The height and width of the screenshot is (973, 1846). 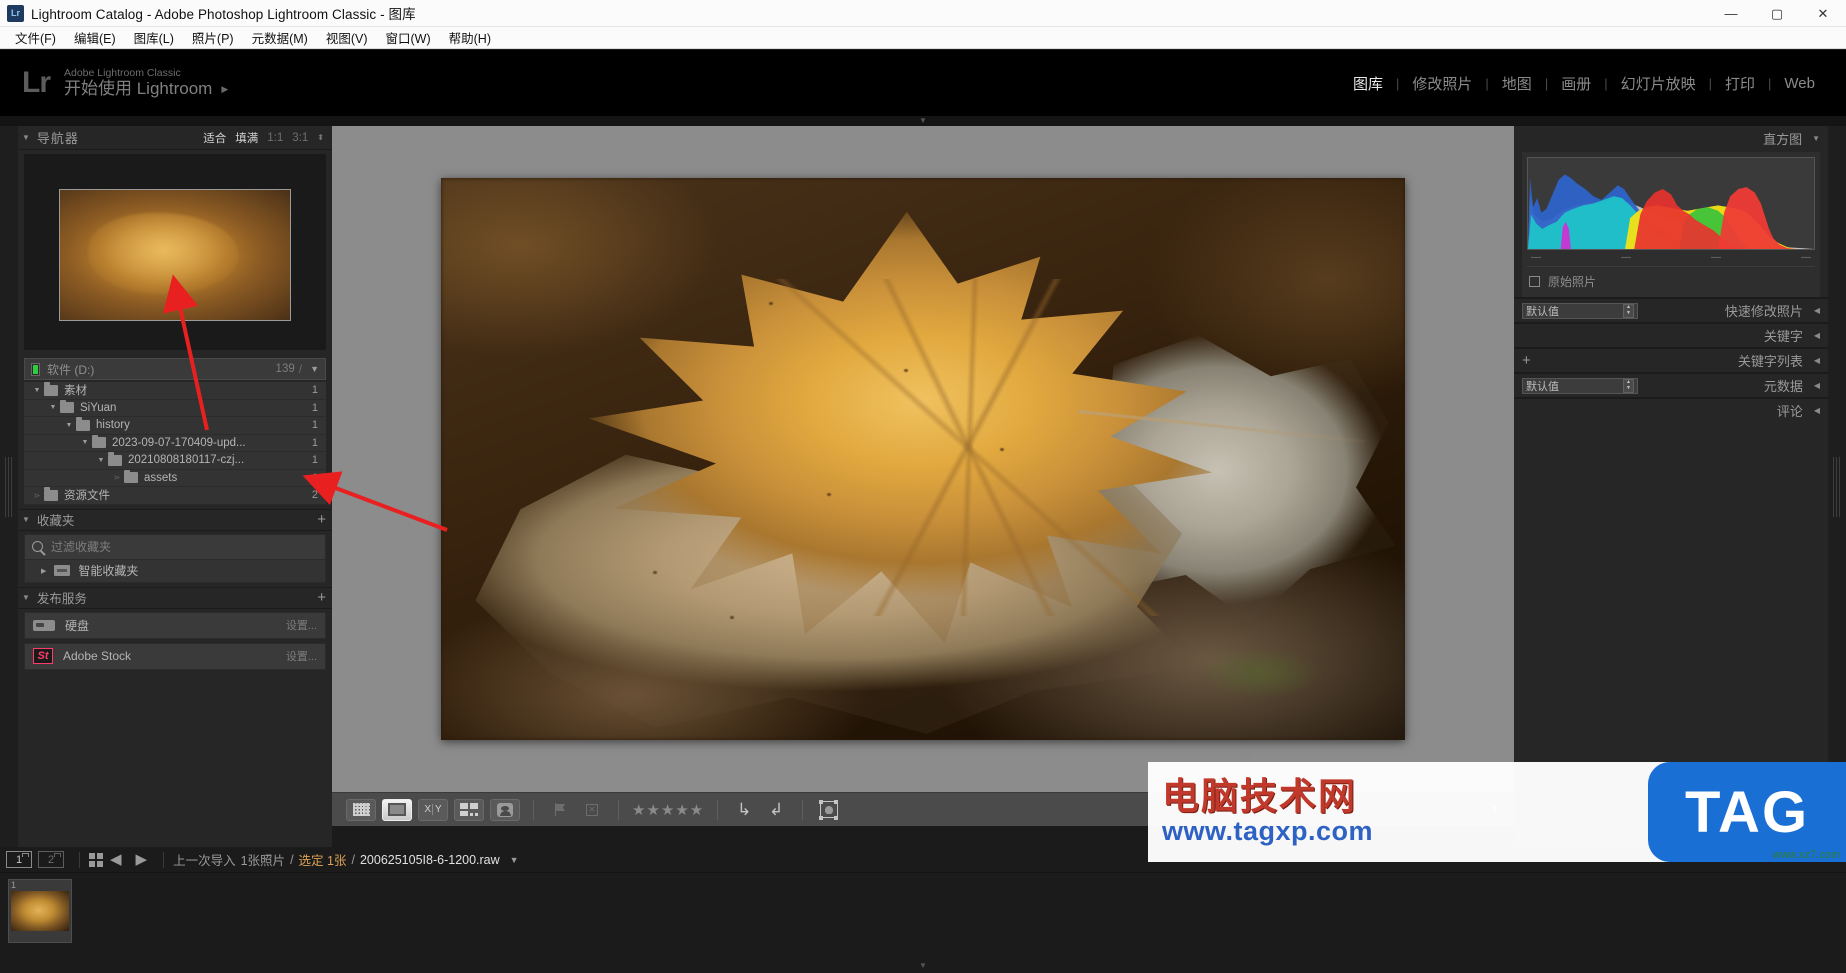 What do you see at coordinates (321, 597) in the screenshot?
I see `add-publish-service-button: +` at bounding box center [321, 597].